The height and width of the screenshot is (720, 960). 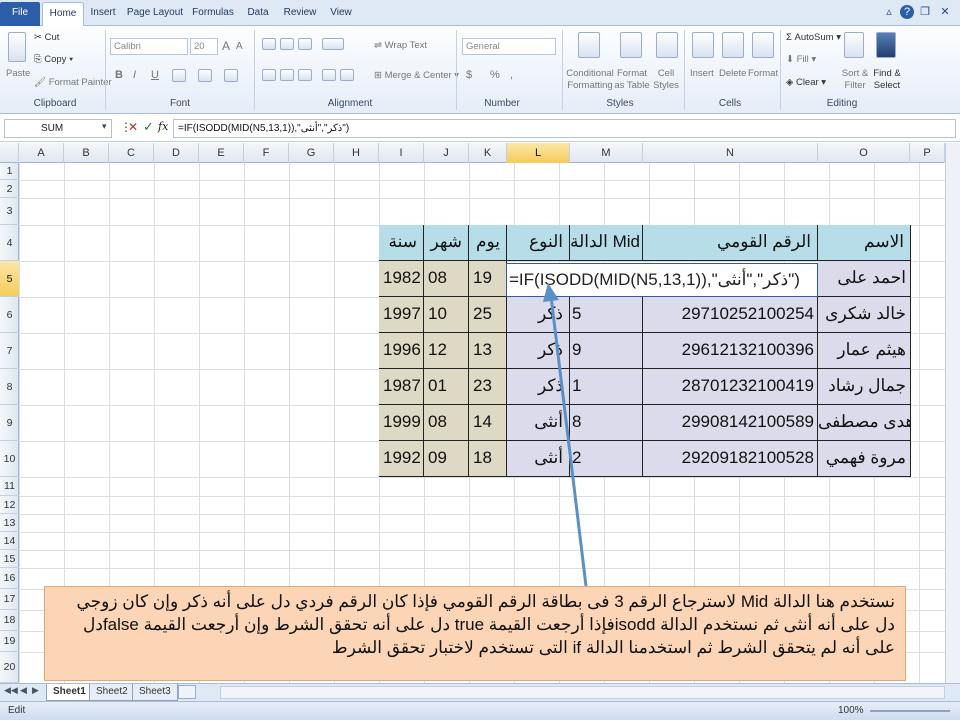 What do you see at coordinates (568, 441) in the screenshot?
I see `arrow-shaft` at bounding box center [568, 441].